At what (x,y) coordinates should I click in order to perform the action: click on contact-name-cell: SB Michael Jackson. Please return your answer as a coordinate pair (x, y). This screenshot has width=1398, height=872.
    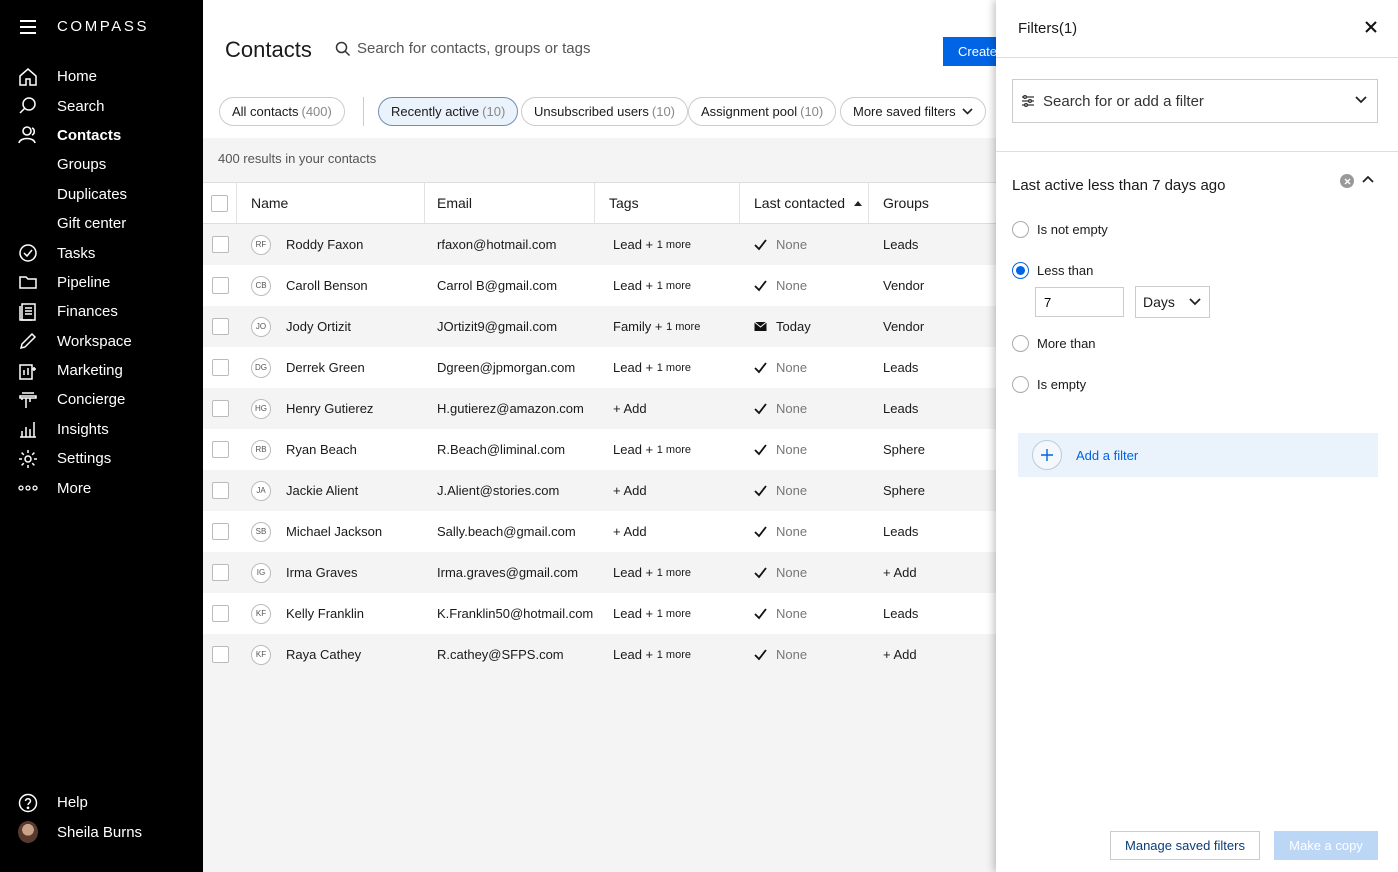
    Looking at the image, I should click on (331, 531).